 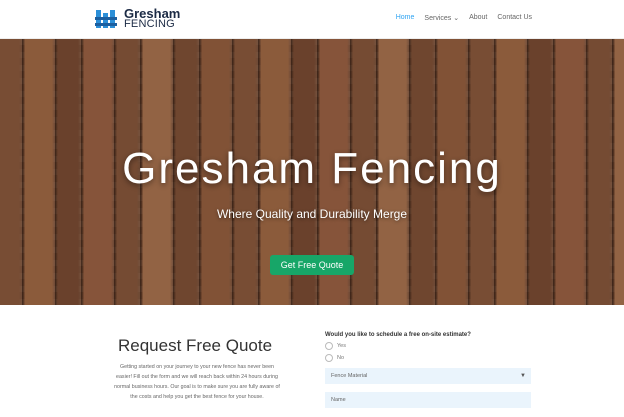 What do you see at coordinates (149, 24) in the screenshot?
I see `logo-subtitle: FENCING` at bounding box center [149, 24].